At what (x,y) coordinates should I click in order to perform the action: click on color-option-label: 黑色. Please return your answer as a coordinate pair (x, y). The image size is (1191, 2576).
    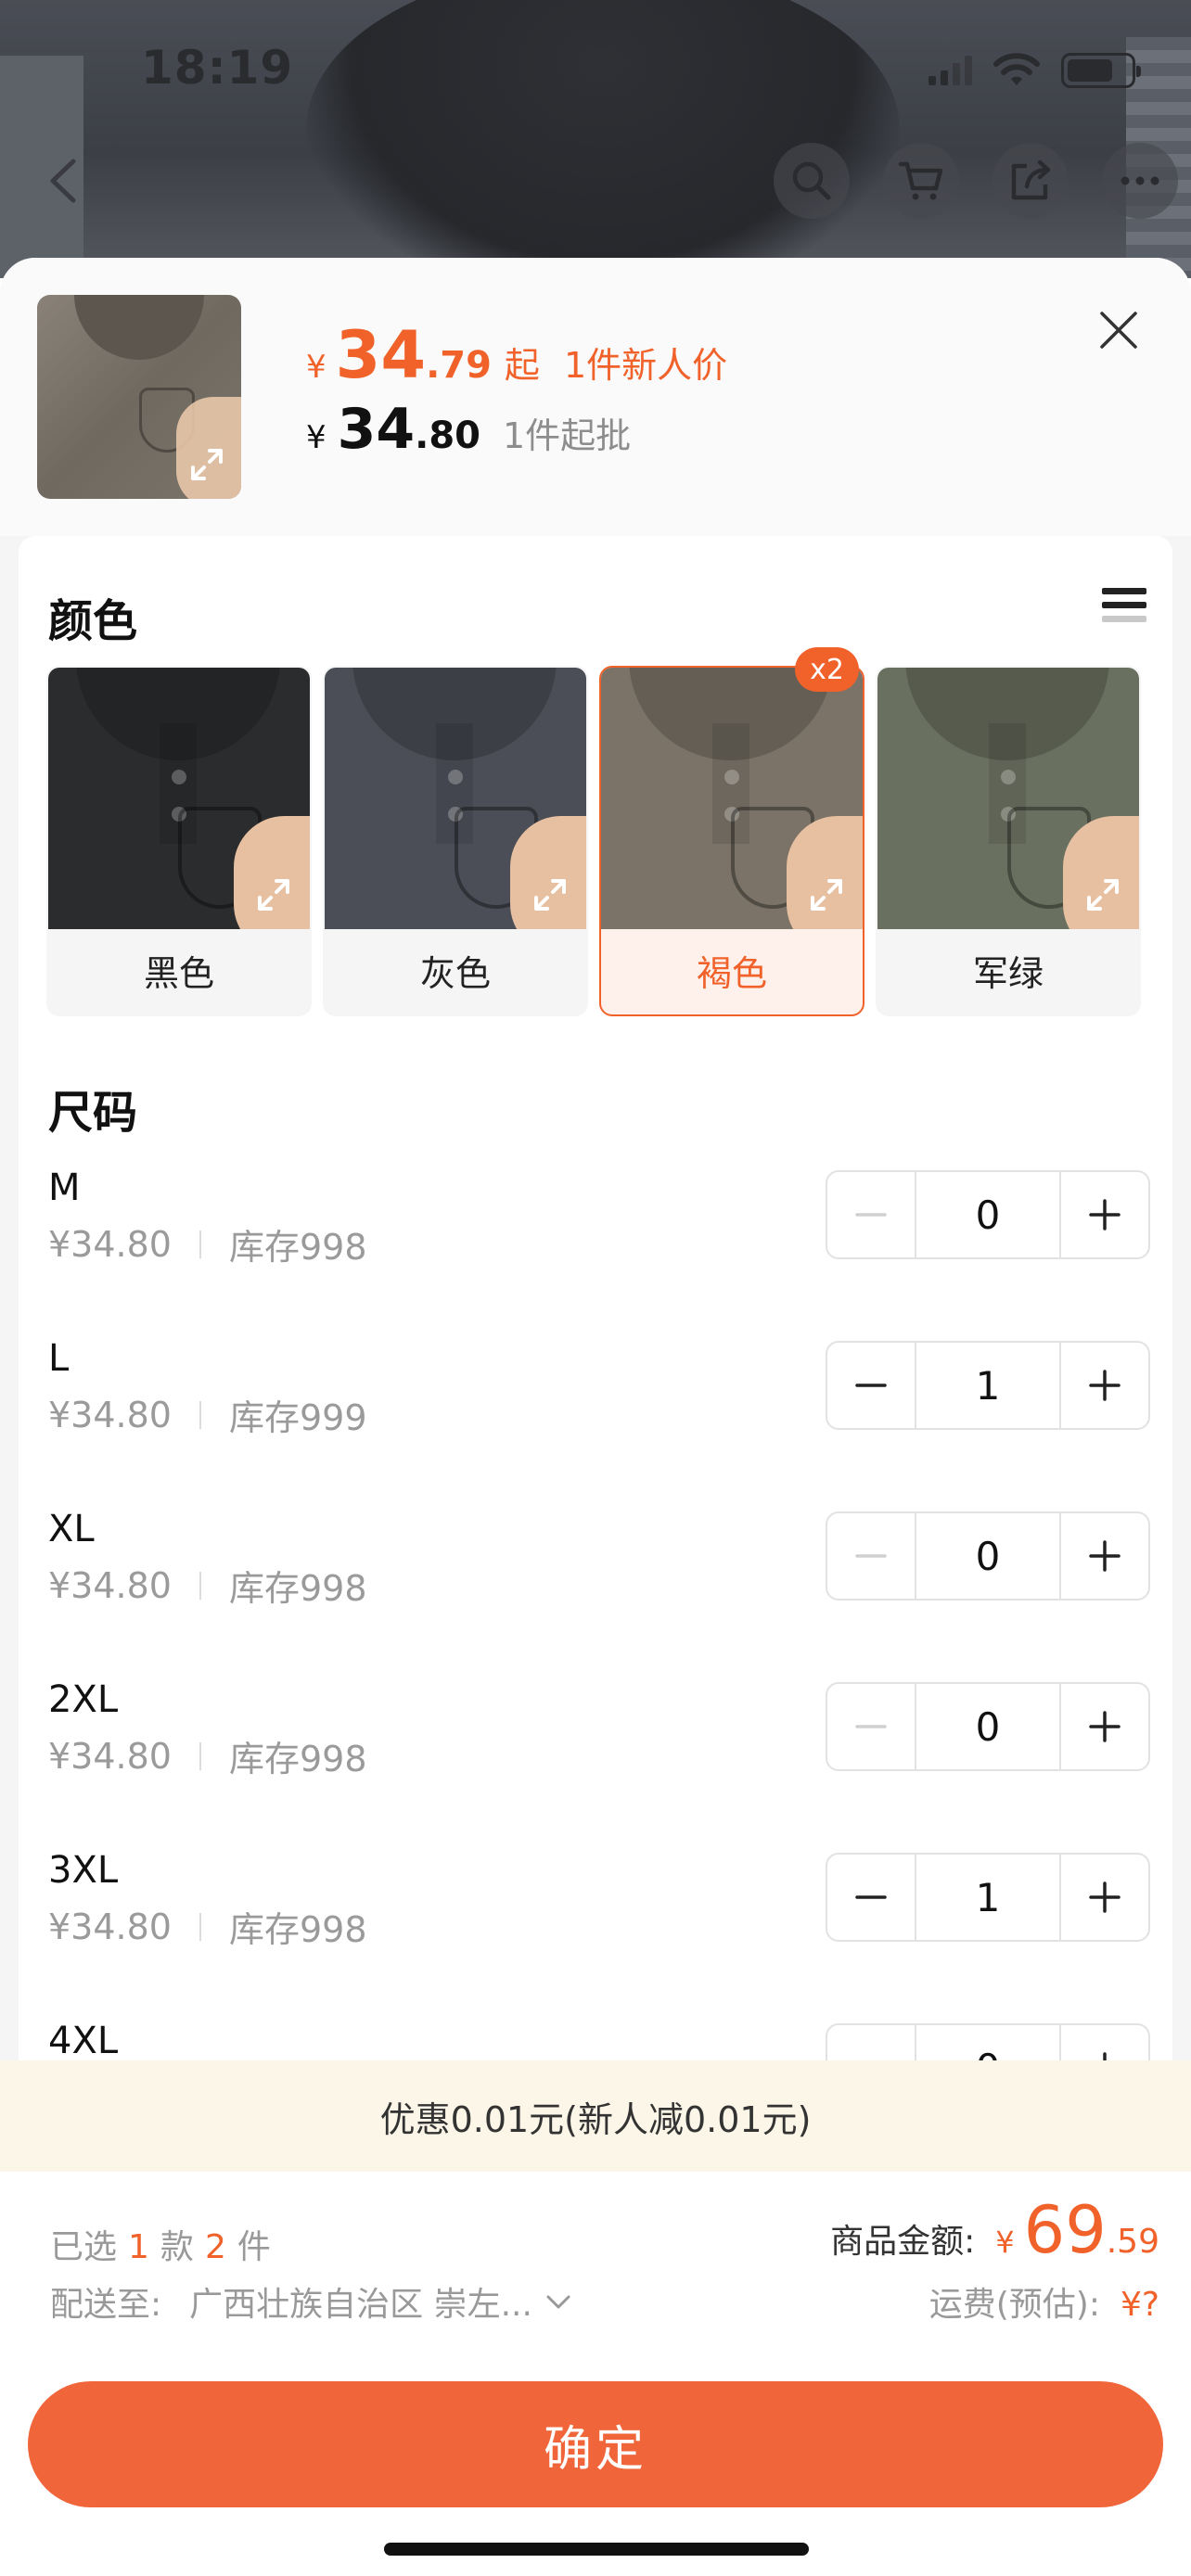
    Looking at the image, I should click on (178, 973).